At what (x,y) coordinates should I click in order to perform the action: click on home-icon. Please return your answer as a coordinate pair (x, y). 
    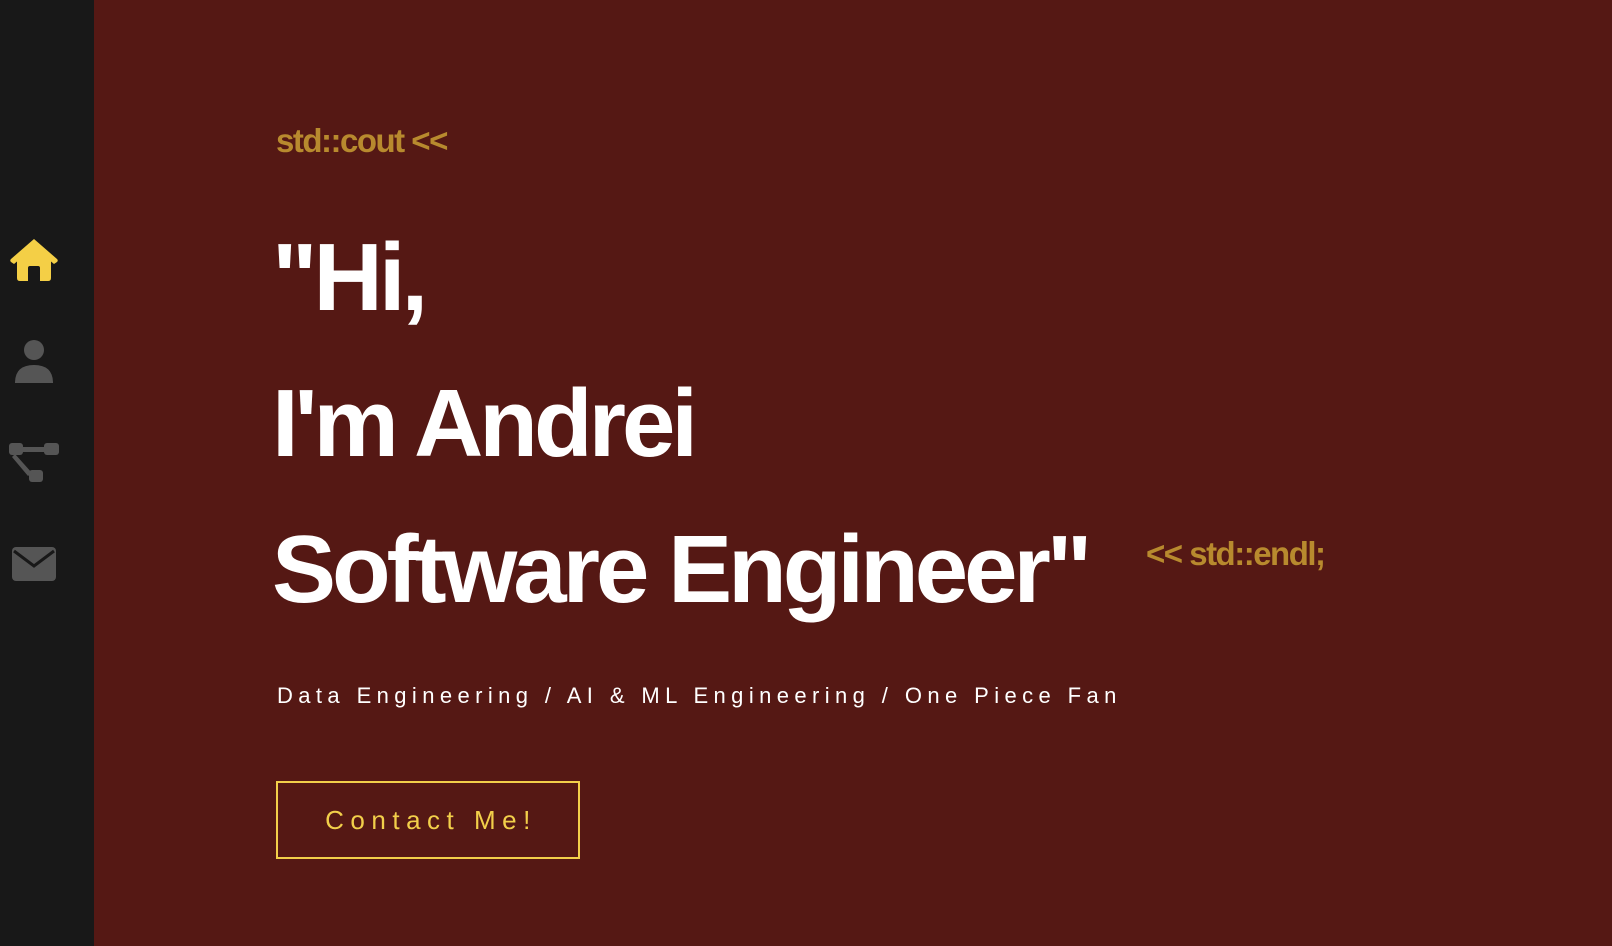
    Looking at the image, I should click on (34, 260).